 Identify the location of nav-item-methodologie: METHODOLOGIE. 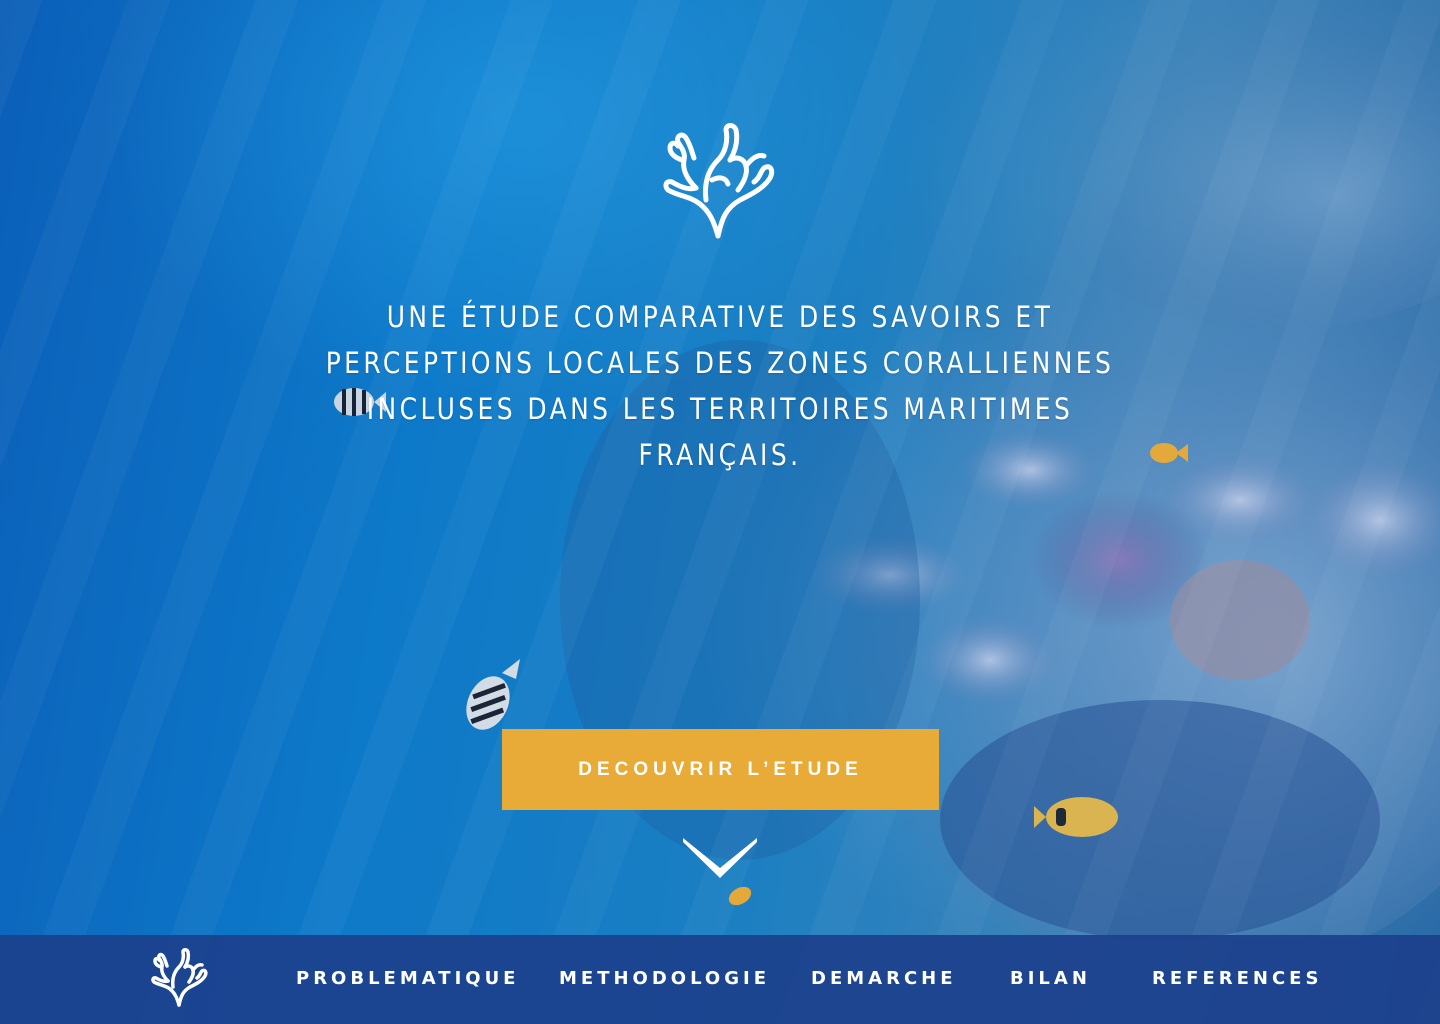
(664, 979).